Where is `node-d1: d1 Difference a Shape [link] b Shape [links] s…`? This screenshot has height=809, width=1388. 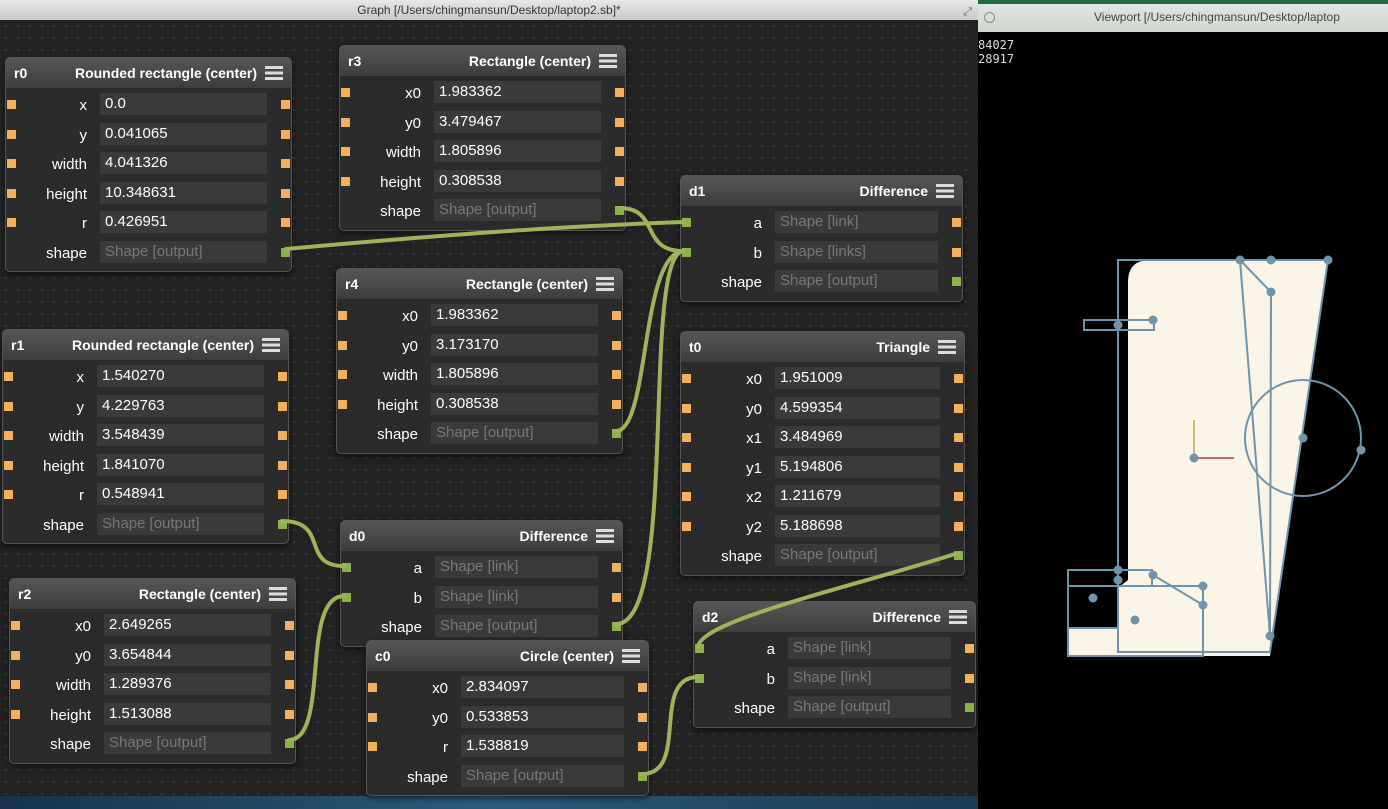
node-d1: d1 Difference a Shape [link] b Shape [links] s… is located at coordinates (821, 238).